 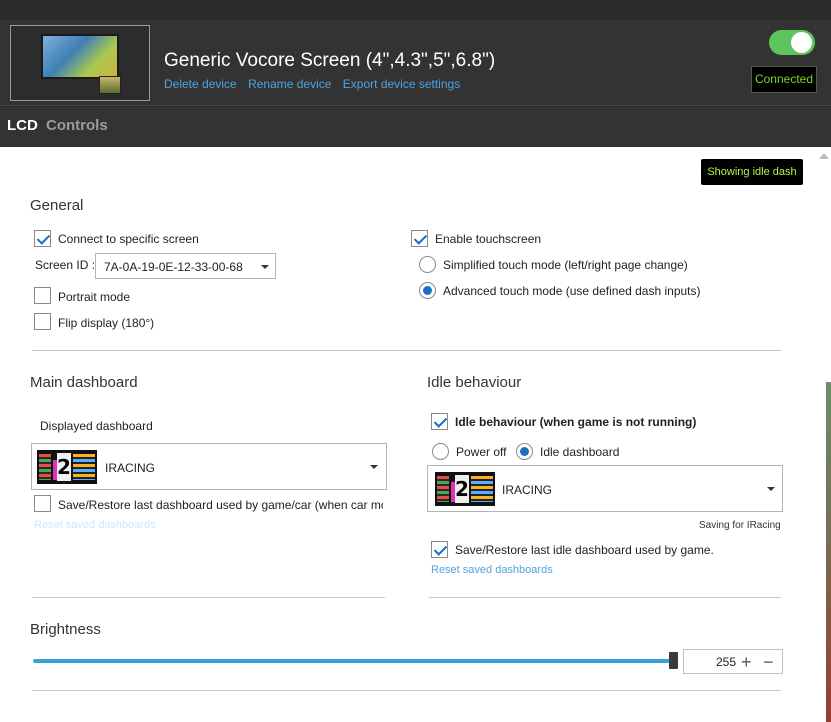 I want to click on device-thumbnail, so click(x=80, y=63).